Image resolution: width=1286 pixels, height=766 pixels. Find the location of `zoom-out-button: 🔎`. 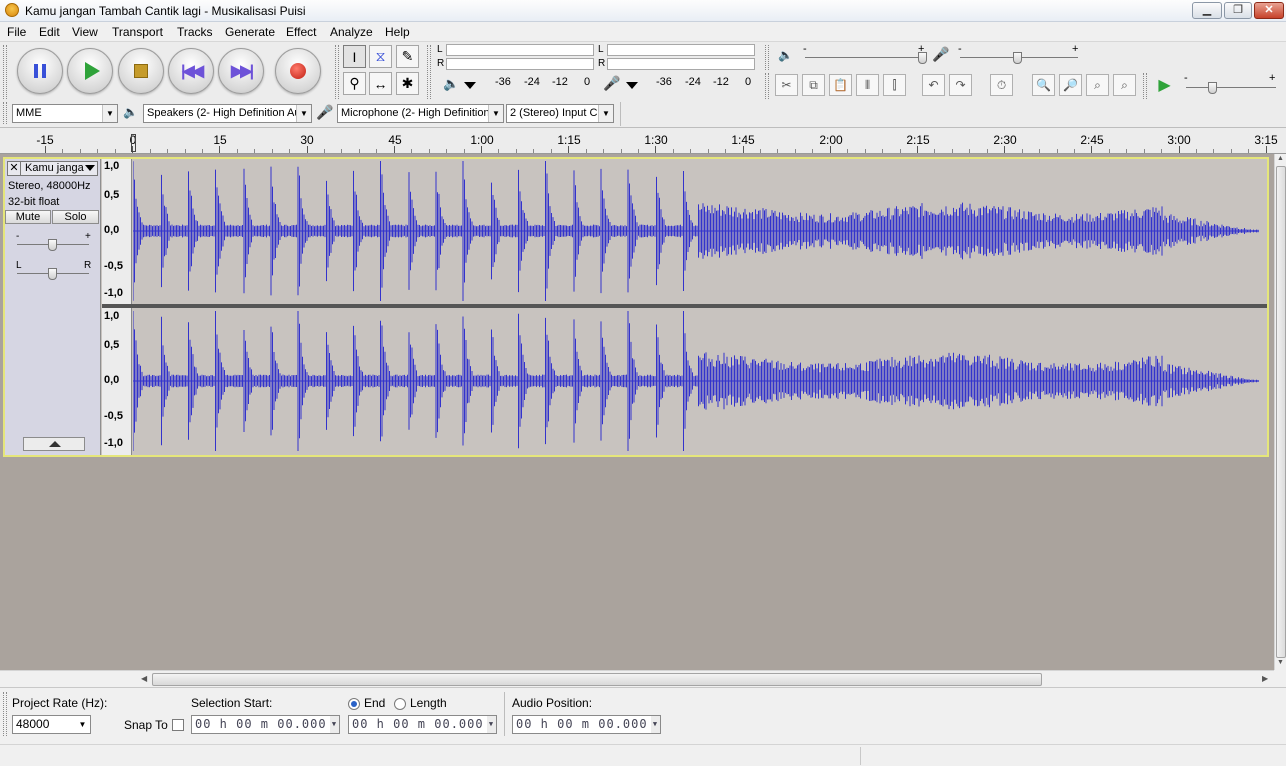

zoom-out-button: 🔎 is located at coordinates (1070, 85).